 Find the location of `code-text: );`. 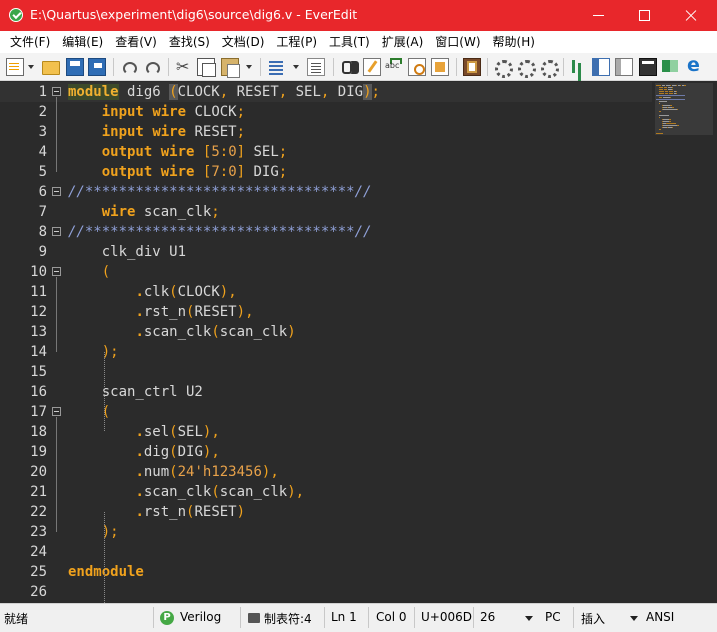

code-text: ); is located at coordinates (110, 352).